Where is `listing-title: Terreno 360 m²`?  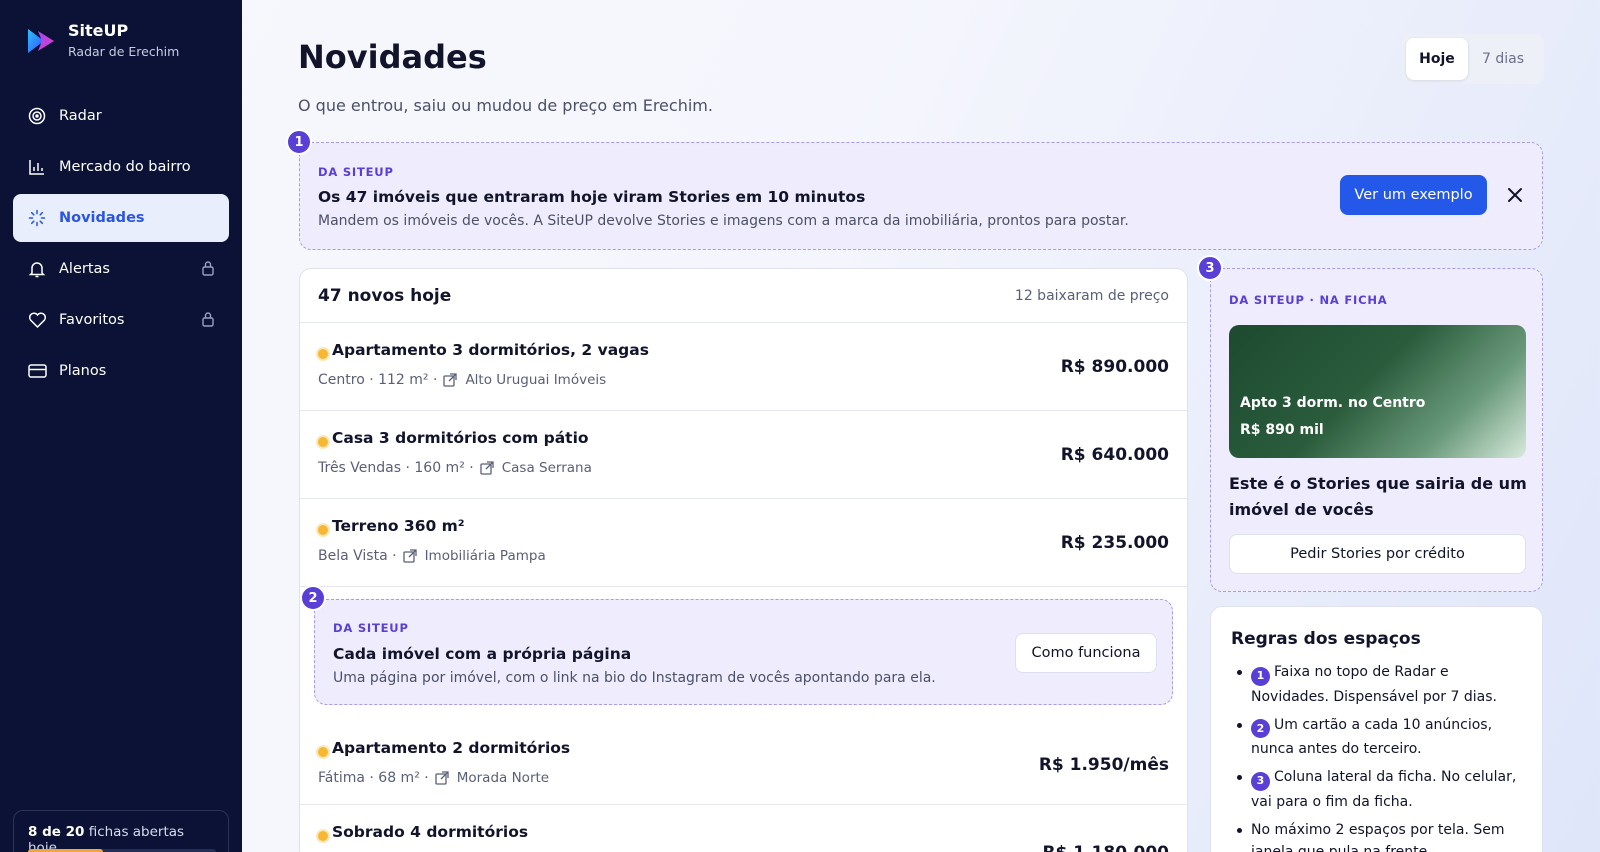
listing-title: Terreno 360 m² is located at coordinates (398, 526).